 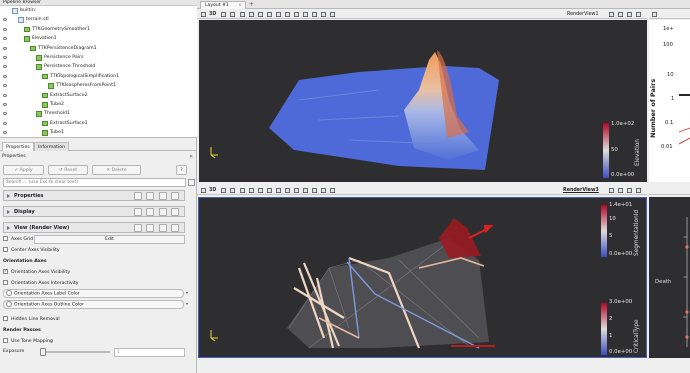 I want to click on tab-information: Information, so click(x=52, y=146).